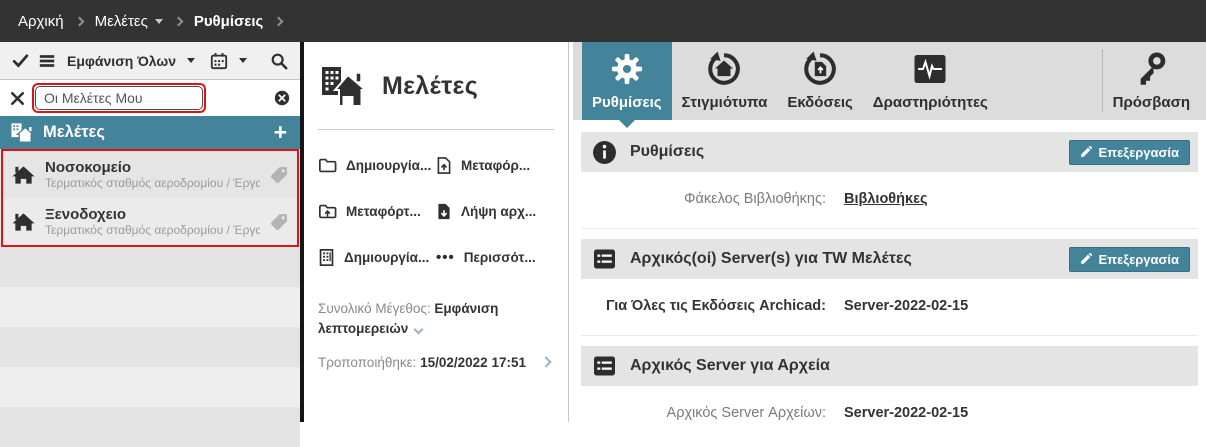  Describe the element at coordinates (47, 61) in the screenshot. I see `menu-icon` at that location.